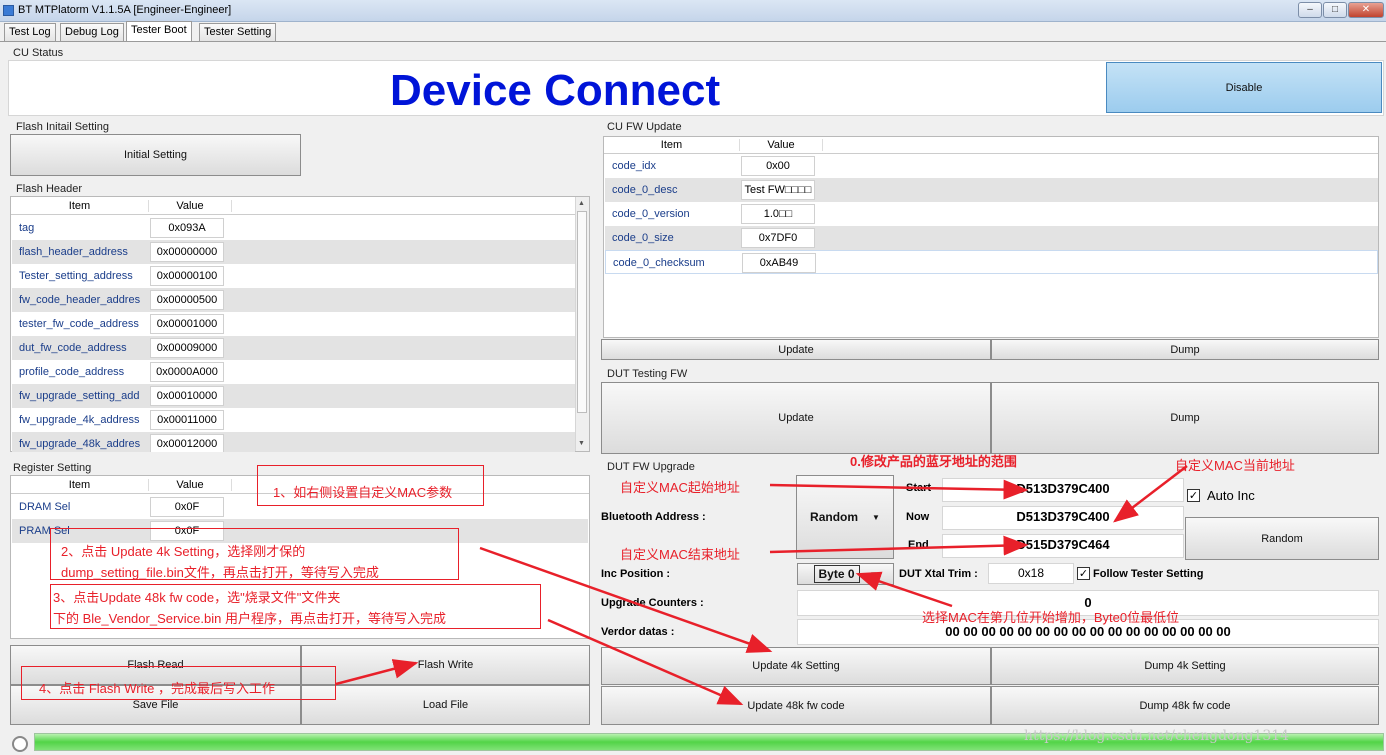 The width and height of the screenshot is (1386, 755). What do you see at coordinates (899, 489) in the screenshot?
I see `arrow-start` at bounding box center [899, 489].